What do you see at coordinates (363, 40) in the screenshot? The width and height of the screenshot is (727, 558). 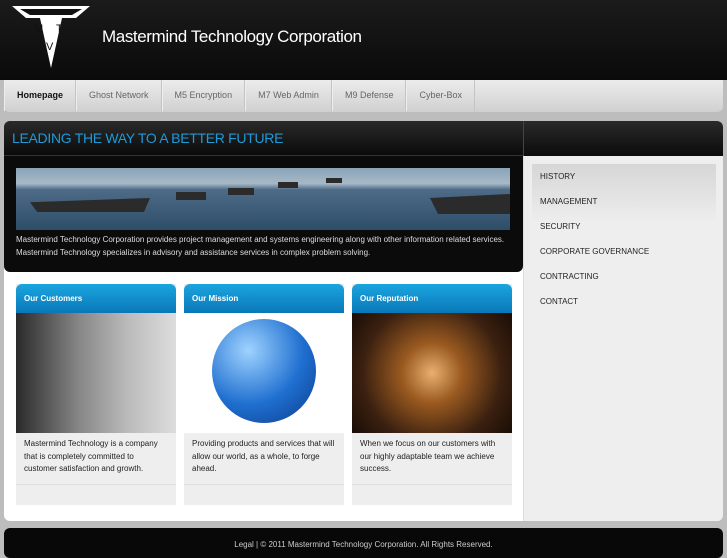 I see `site-header: M T V Mastermind Technology Corporation` at bounding box center [363, 40].